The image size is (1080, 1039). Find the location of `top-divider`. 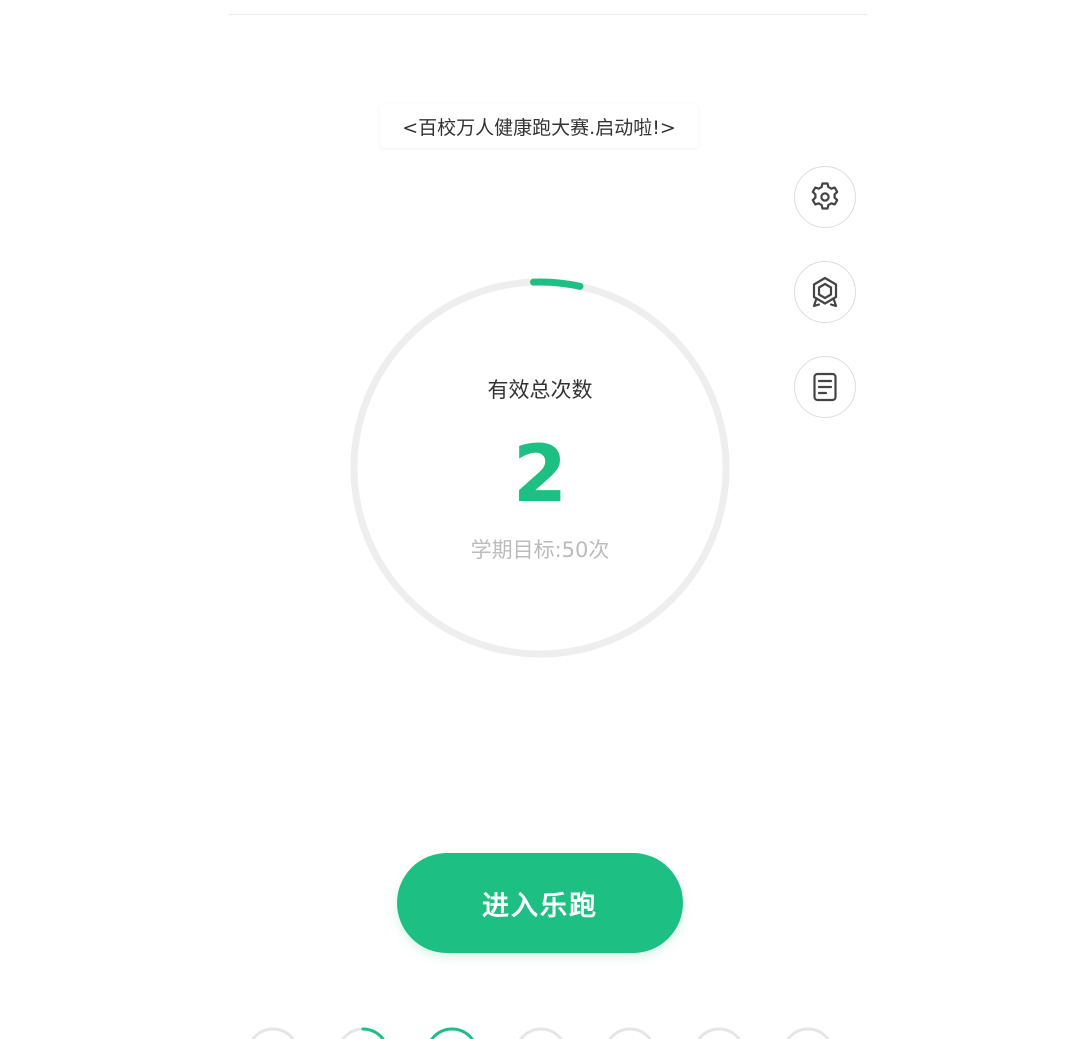

top-divider is located at coordinates (548, 14).